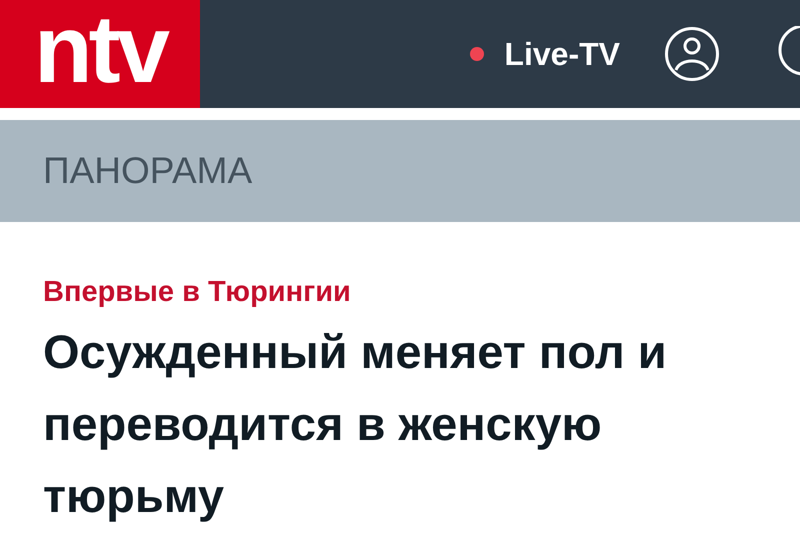 This screenshot has height=552, width=800. Describe the element at coordinates (147, 171) in the screenshot. I see `section-title: ПАНОРАМА` at that location.